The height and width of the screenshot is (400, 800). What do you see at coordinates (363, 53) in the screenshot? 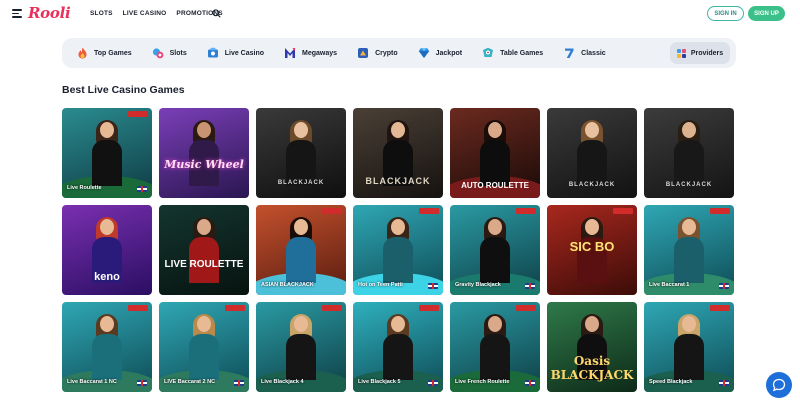
I see `crypto-icon` at bounding box center [363, 53].